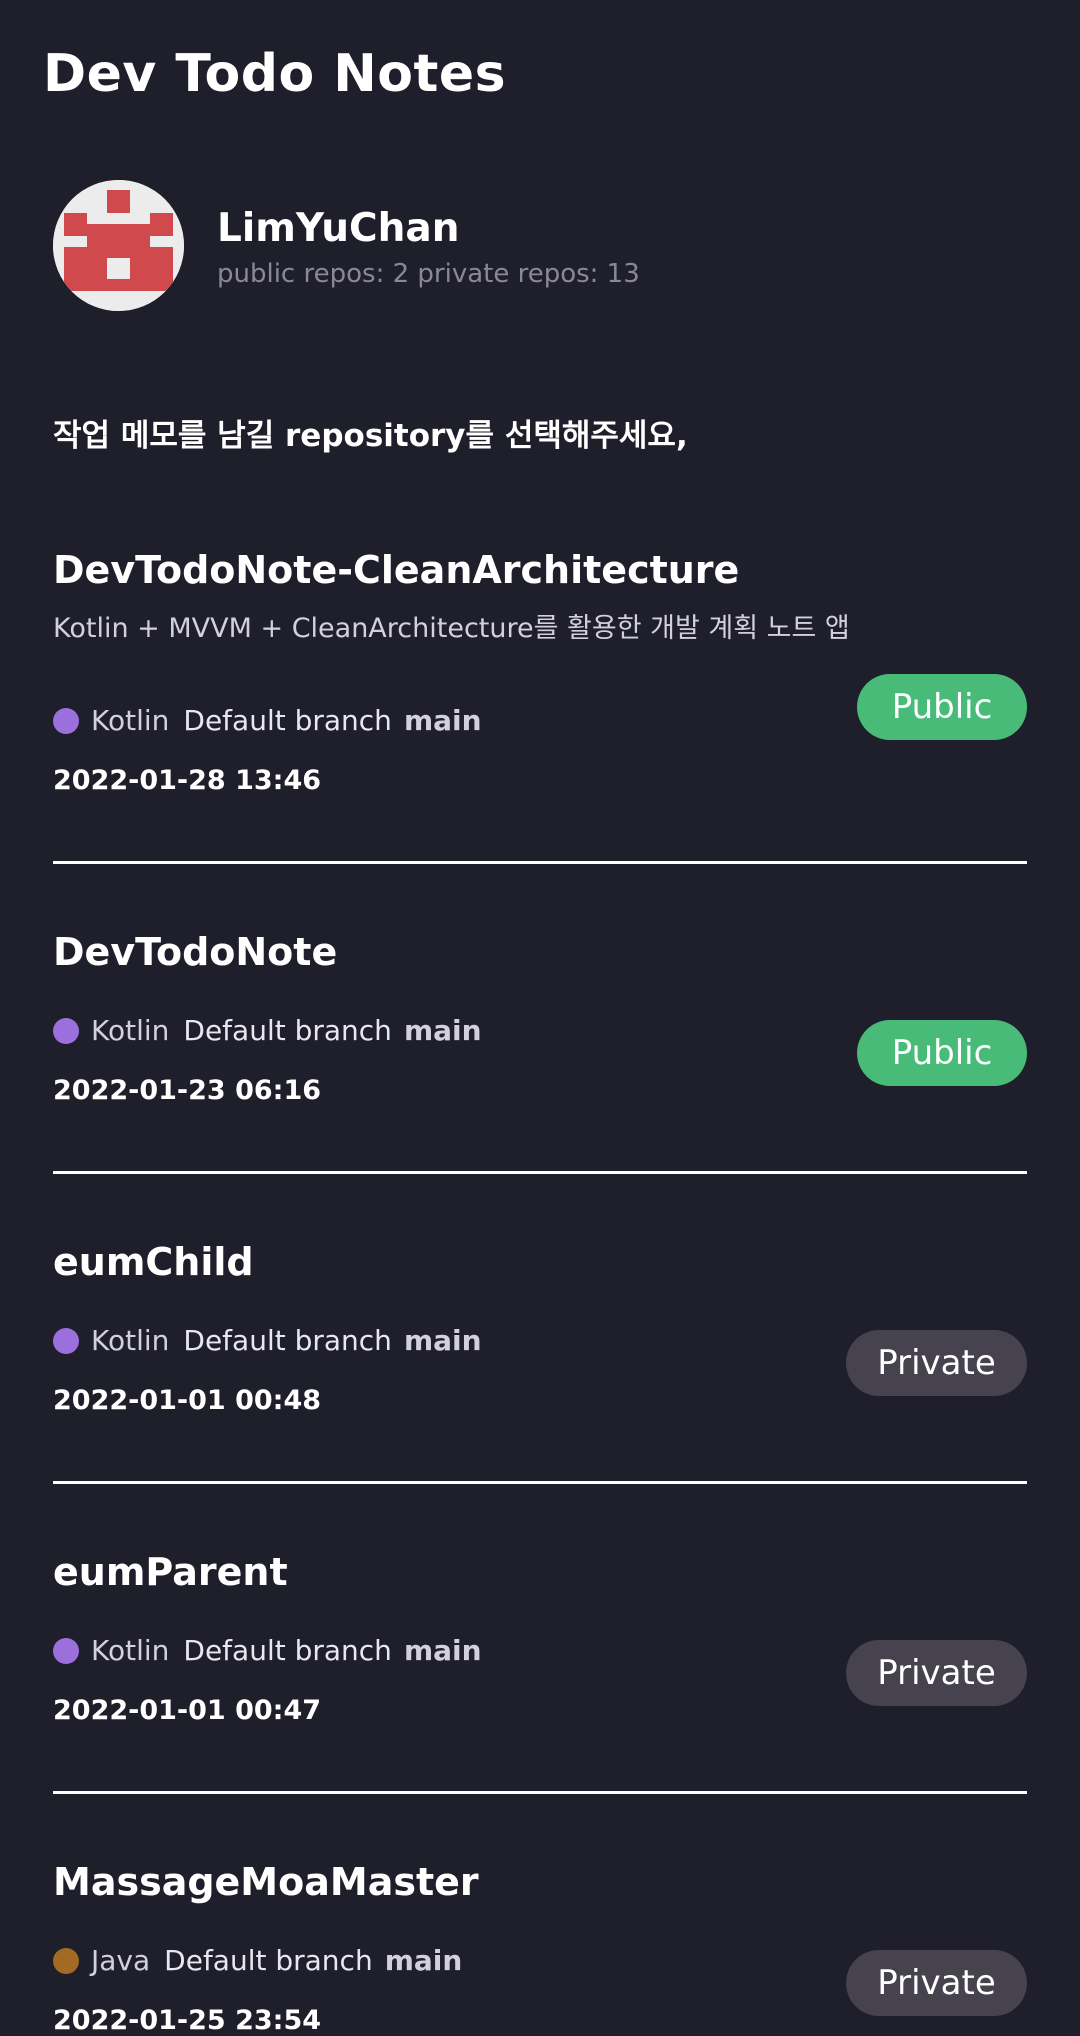 The image size is (1080, 2036). I want to click on repo-date: 2022-01-28 13:46, so click(187, 780).